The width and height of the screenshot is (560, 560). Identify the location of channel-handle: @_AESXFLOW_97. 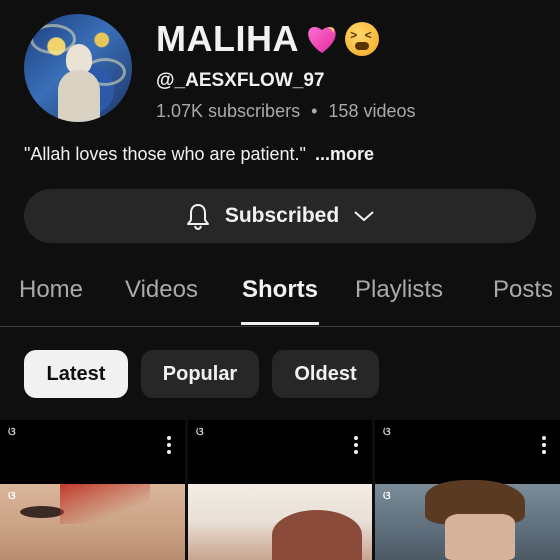
(240, 80).